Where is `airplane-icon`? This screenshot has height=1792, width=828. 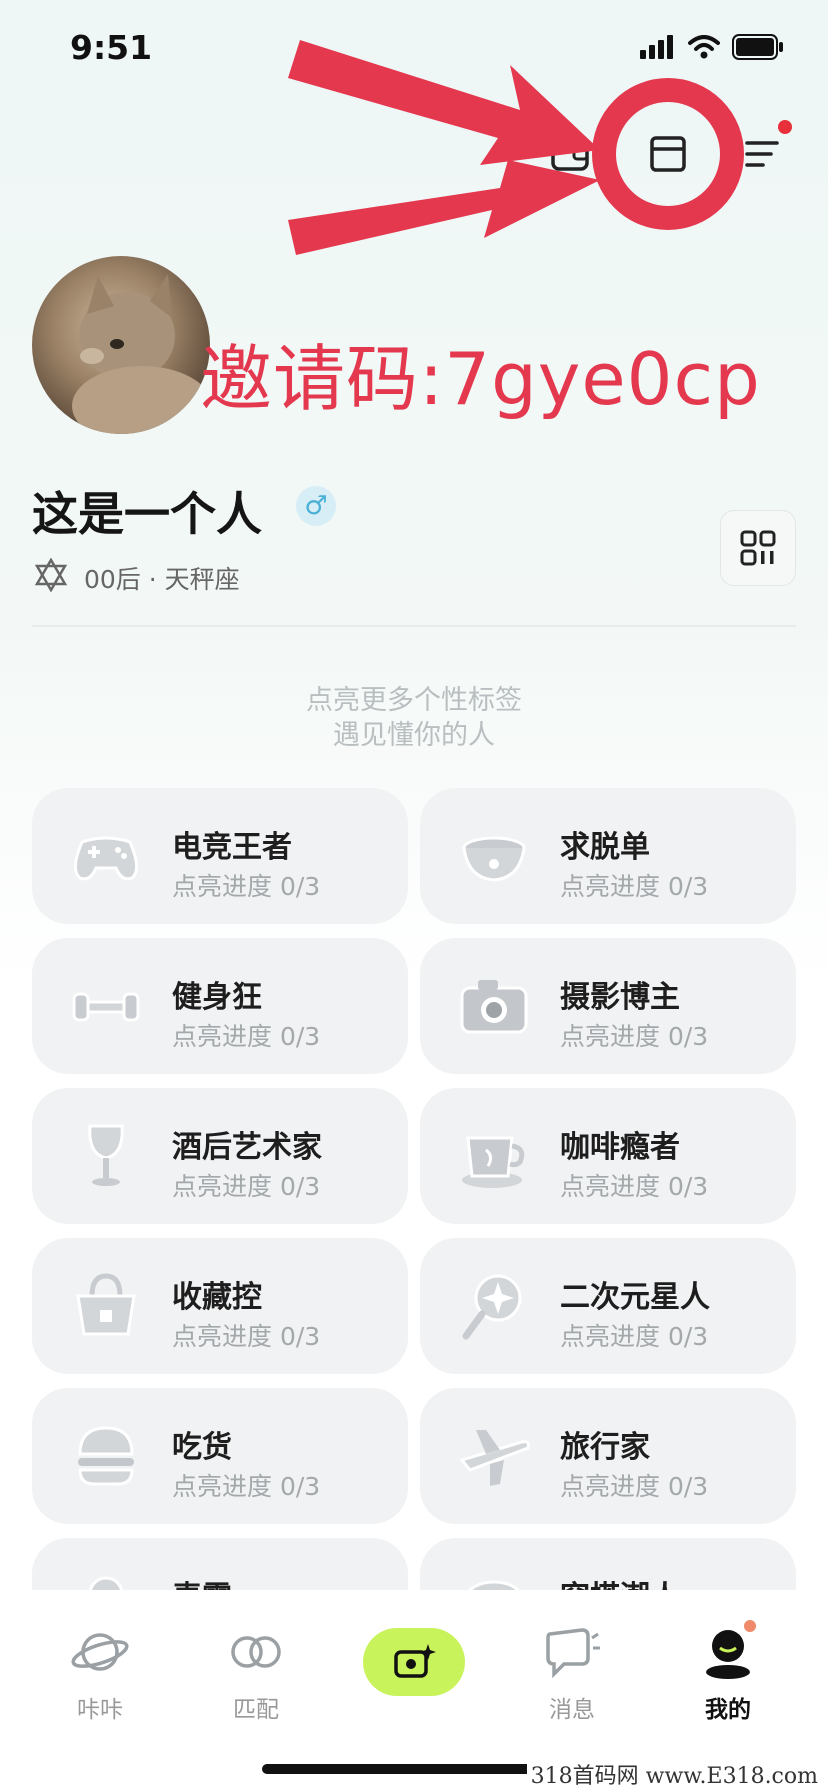 airplane-icon is located at coordinates (494, 1458).